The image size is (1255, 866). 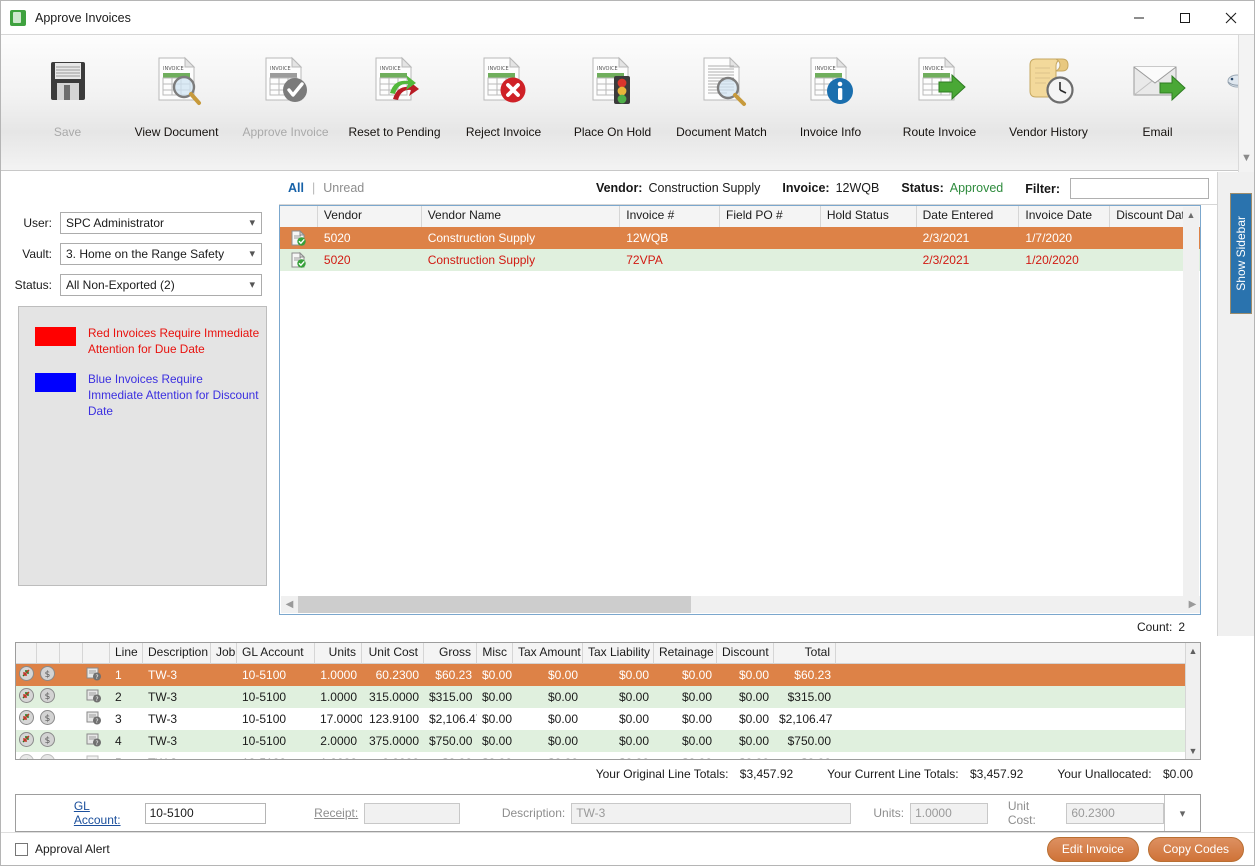 I want to click on vault-select: 3. Home on the Range Safety ▾, so click(x=161, y=254).